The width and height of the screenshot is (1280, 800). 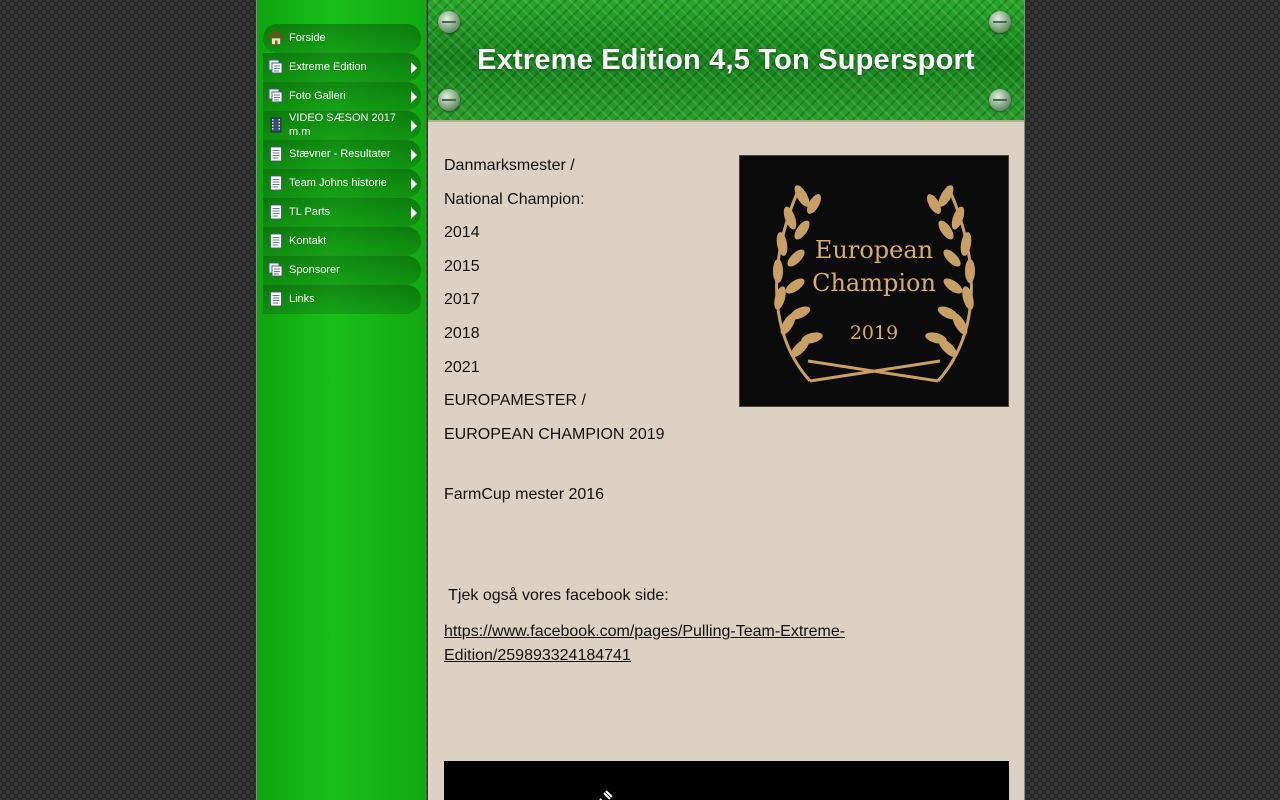 I want to click on nav-item-staevner: Stævner - Resultater, so click(x=342, y=154).